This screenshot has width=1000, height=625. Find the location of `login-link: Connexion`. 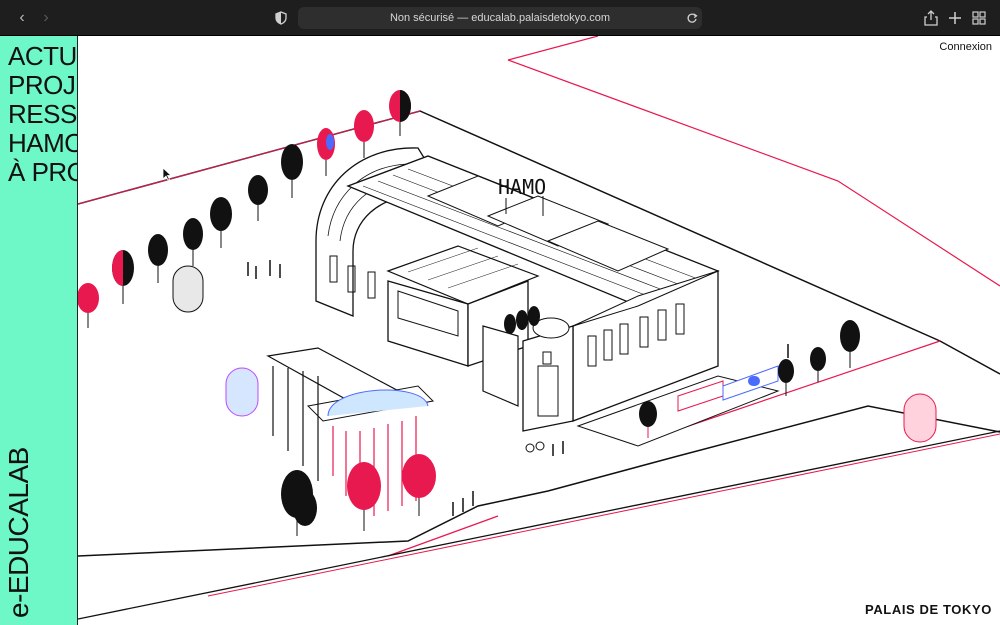

login-link: Connexion is located at coordinates (965, 47).